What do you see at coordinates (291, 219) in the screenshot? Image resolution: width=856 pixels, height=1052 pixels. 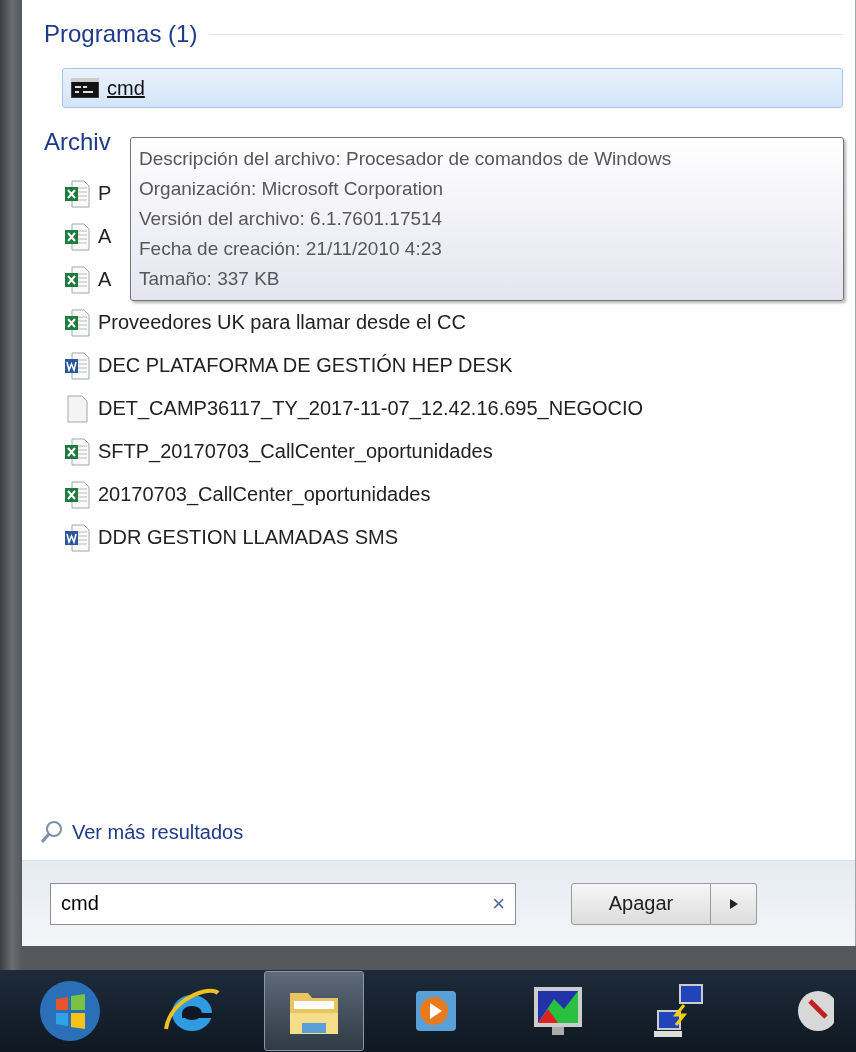 I see `tooltip-line: Versión del archivo: 6.1.7601.17514` at bounding box center [291, 219].